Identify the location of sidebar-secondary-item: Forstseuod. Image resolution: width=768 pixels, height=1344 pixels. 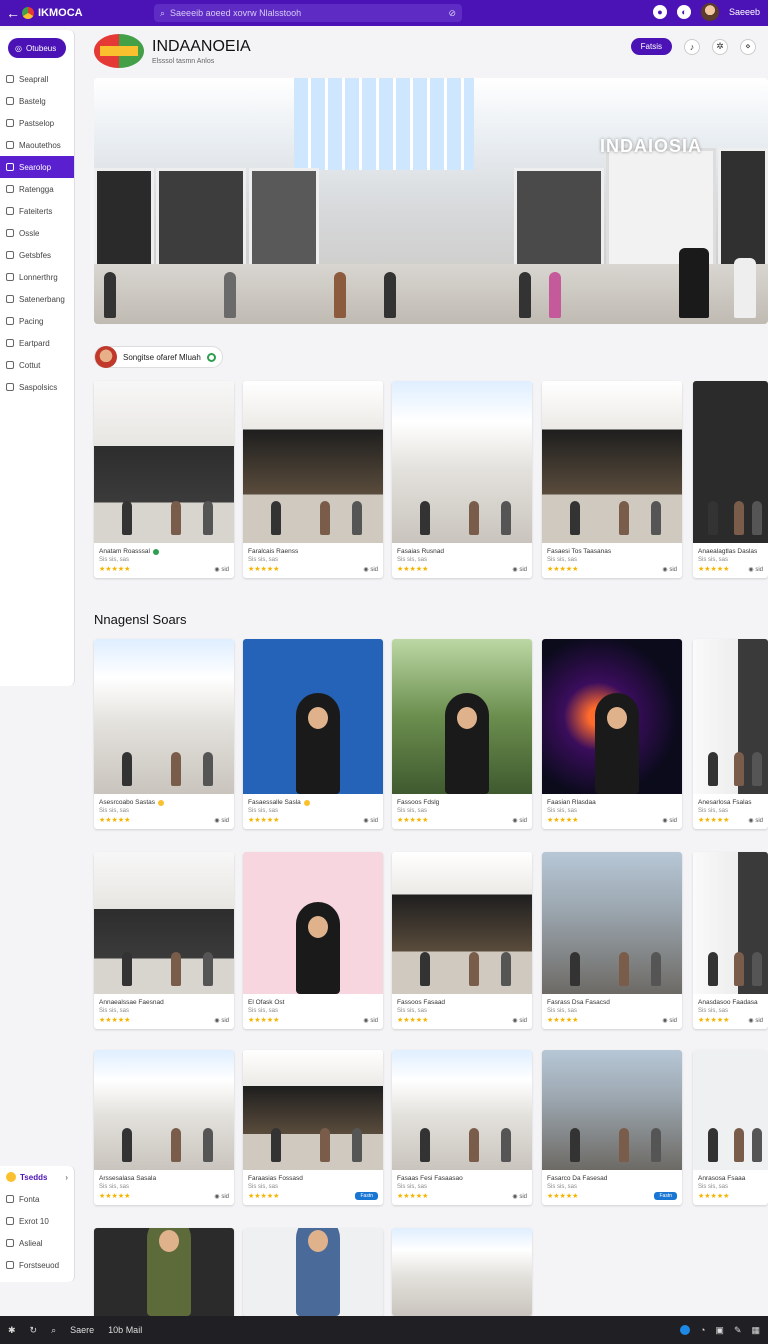
(37, 1265).